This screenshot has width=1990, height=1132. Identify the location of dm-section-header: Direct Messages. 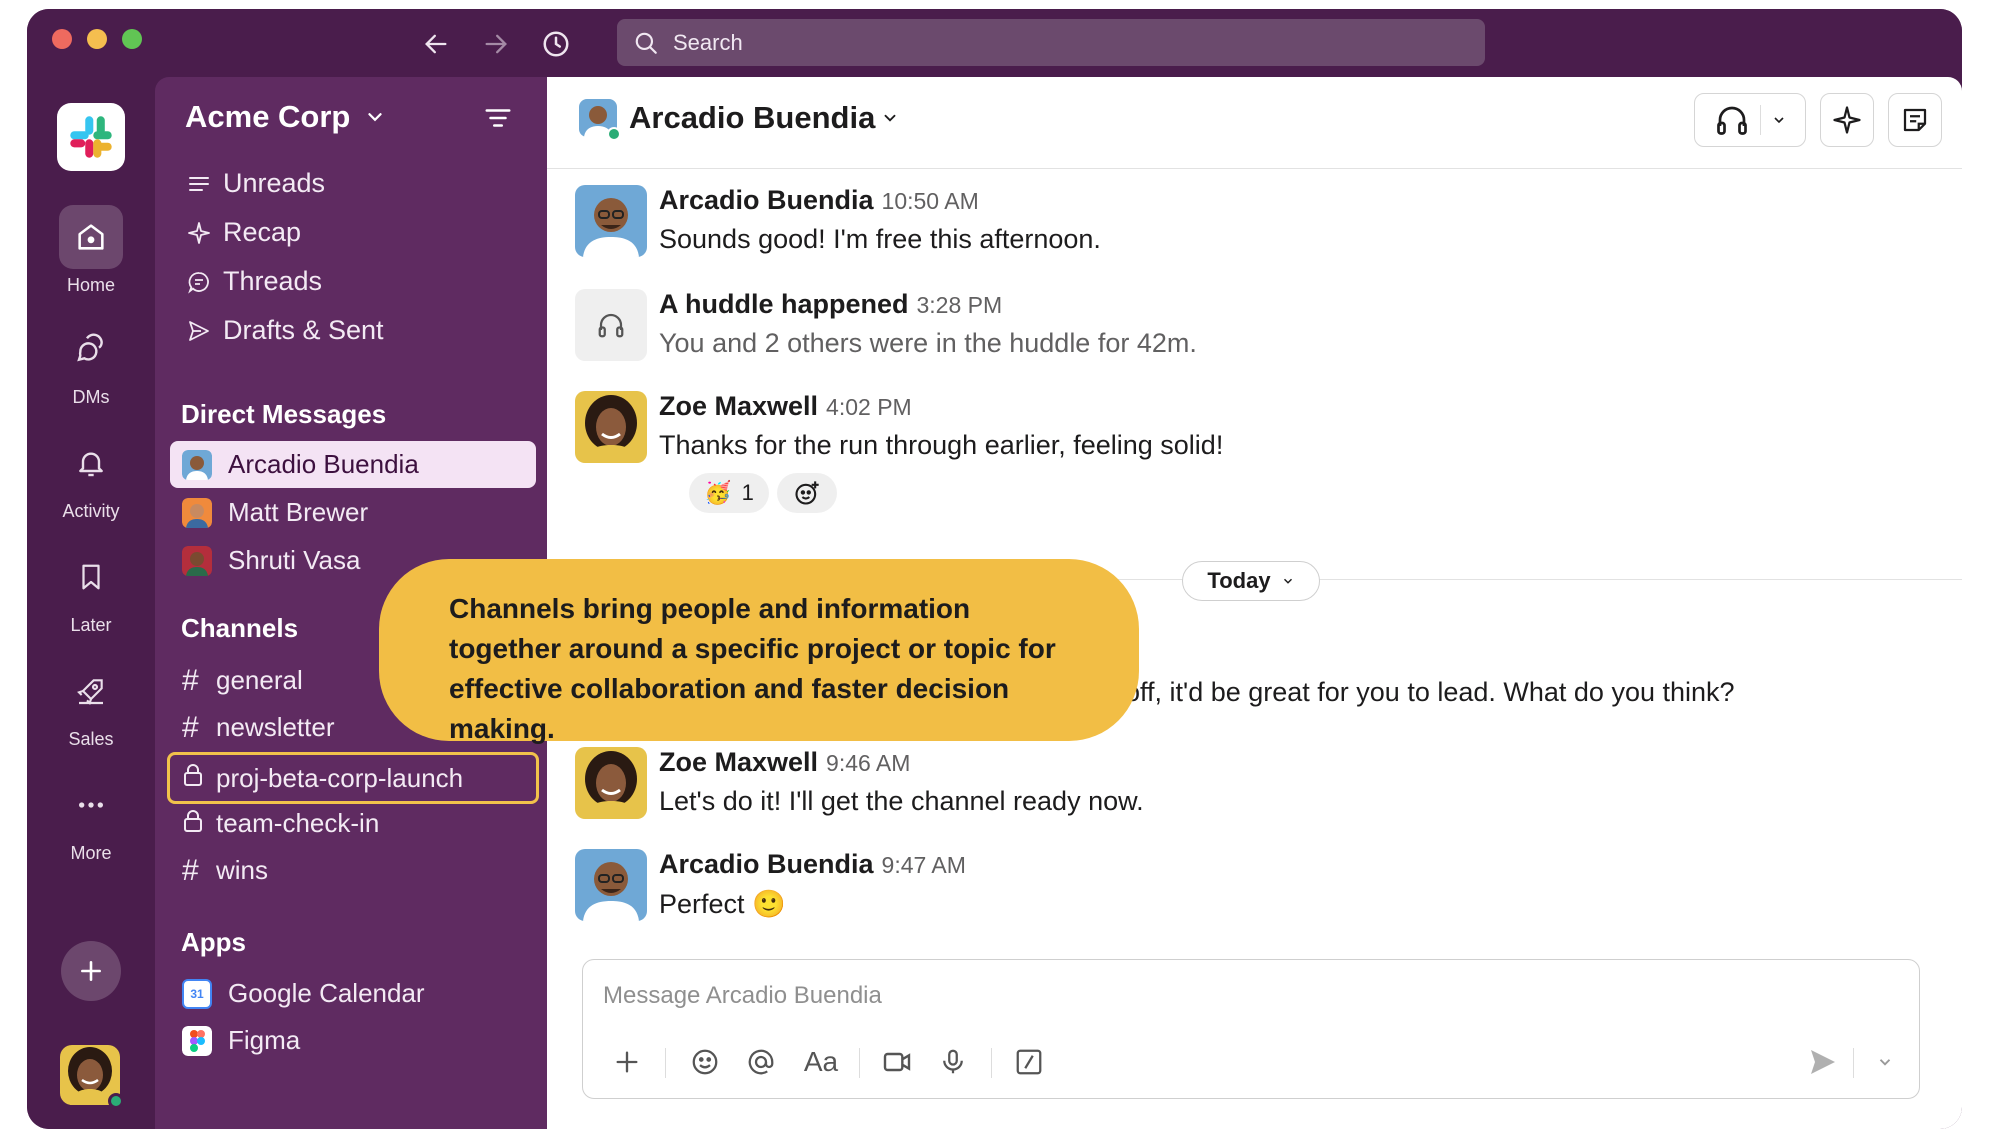
(283, 414).